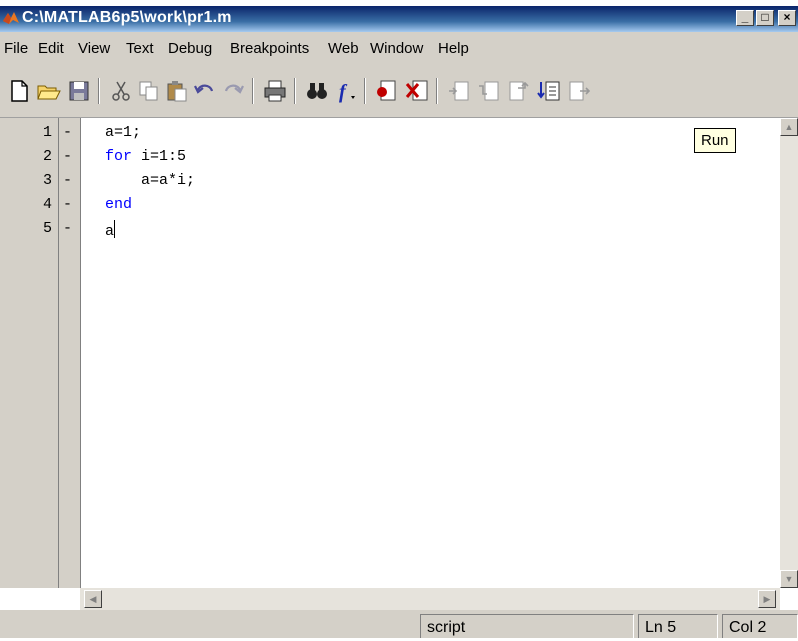  Describe the element at coordinates (765, 18) in the screenshot. I see `maximize-button: □` at that location.